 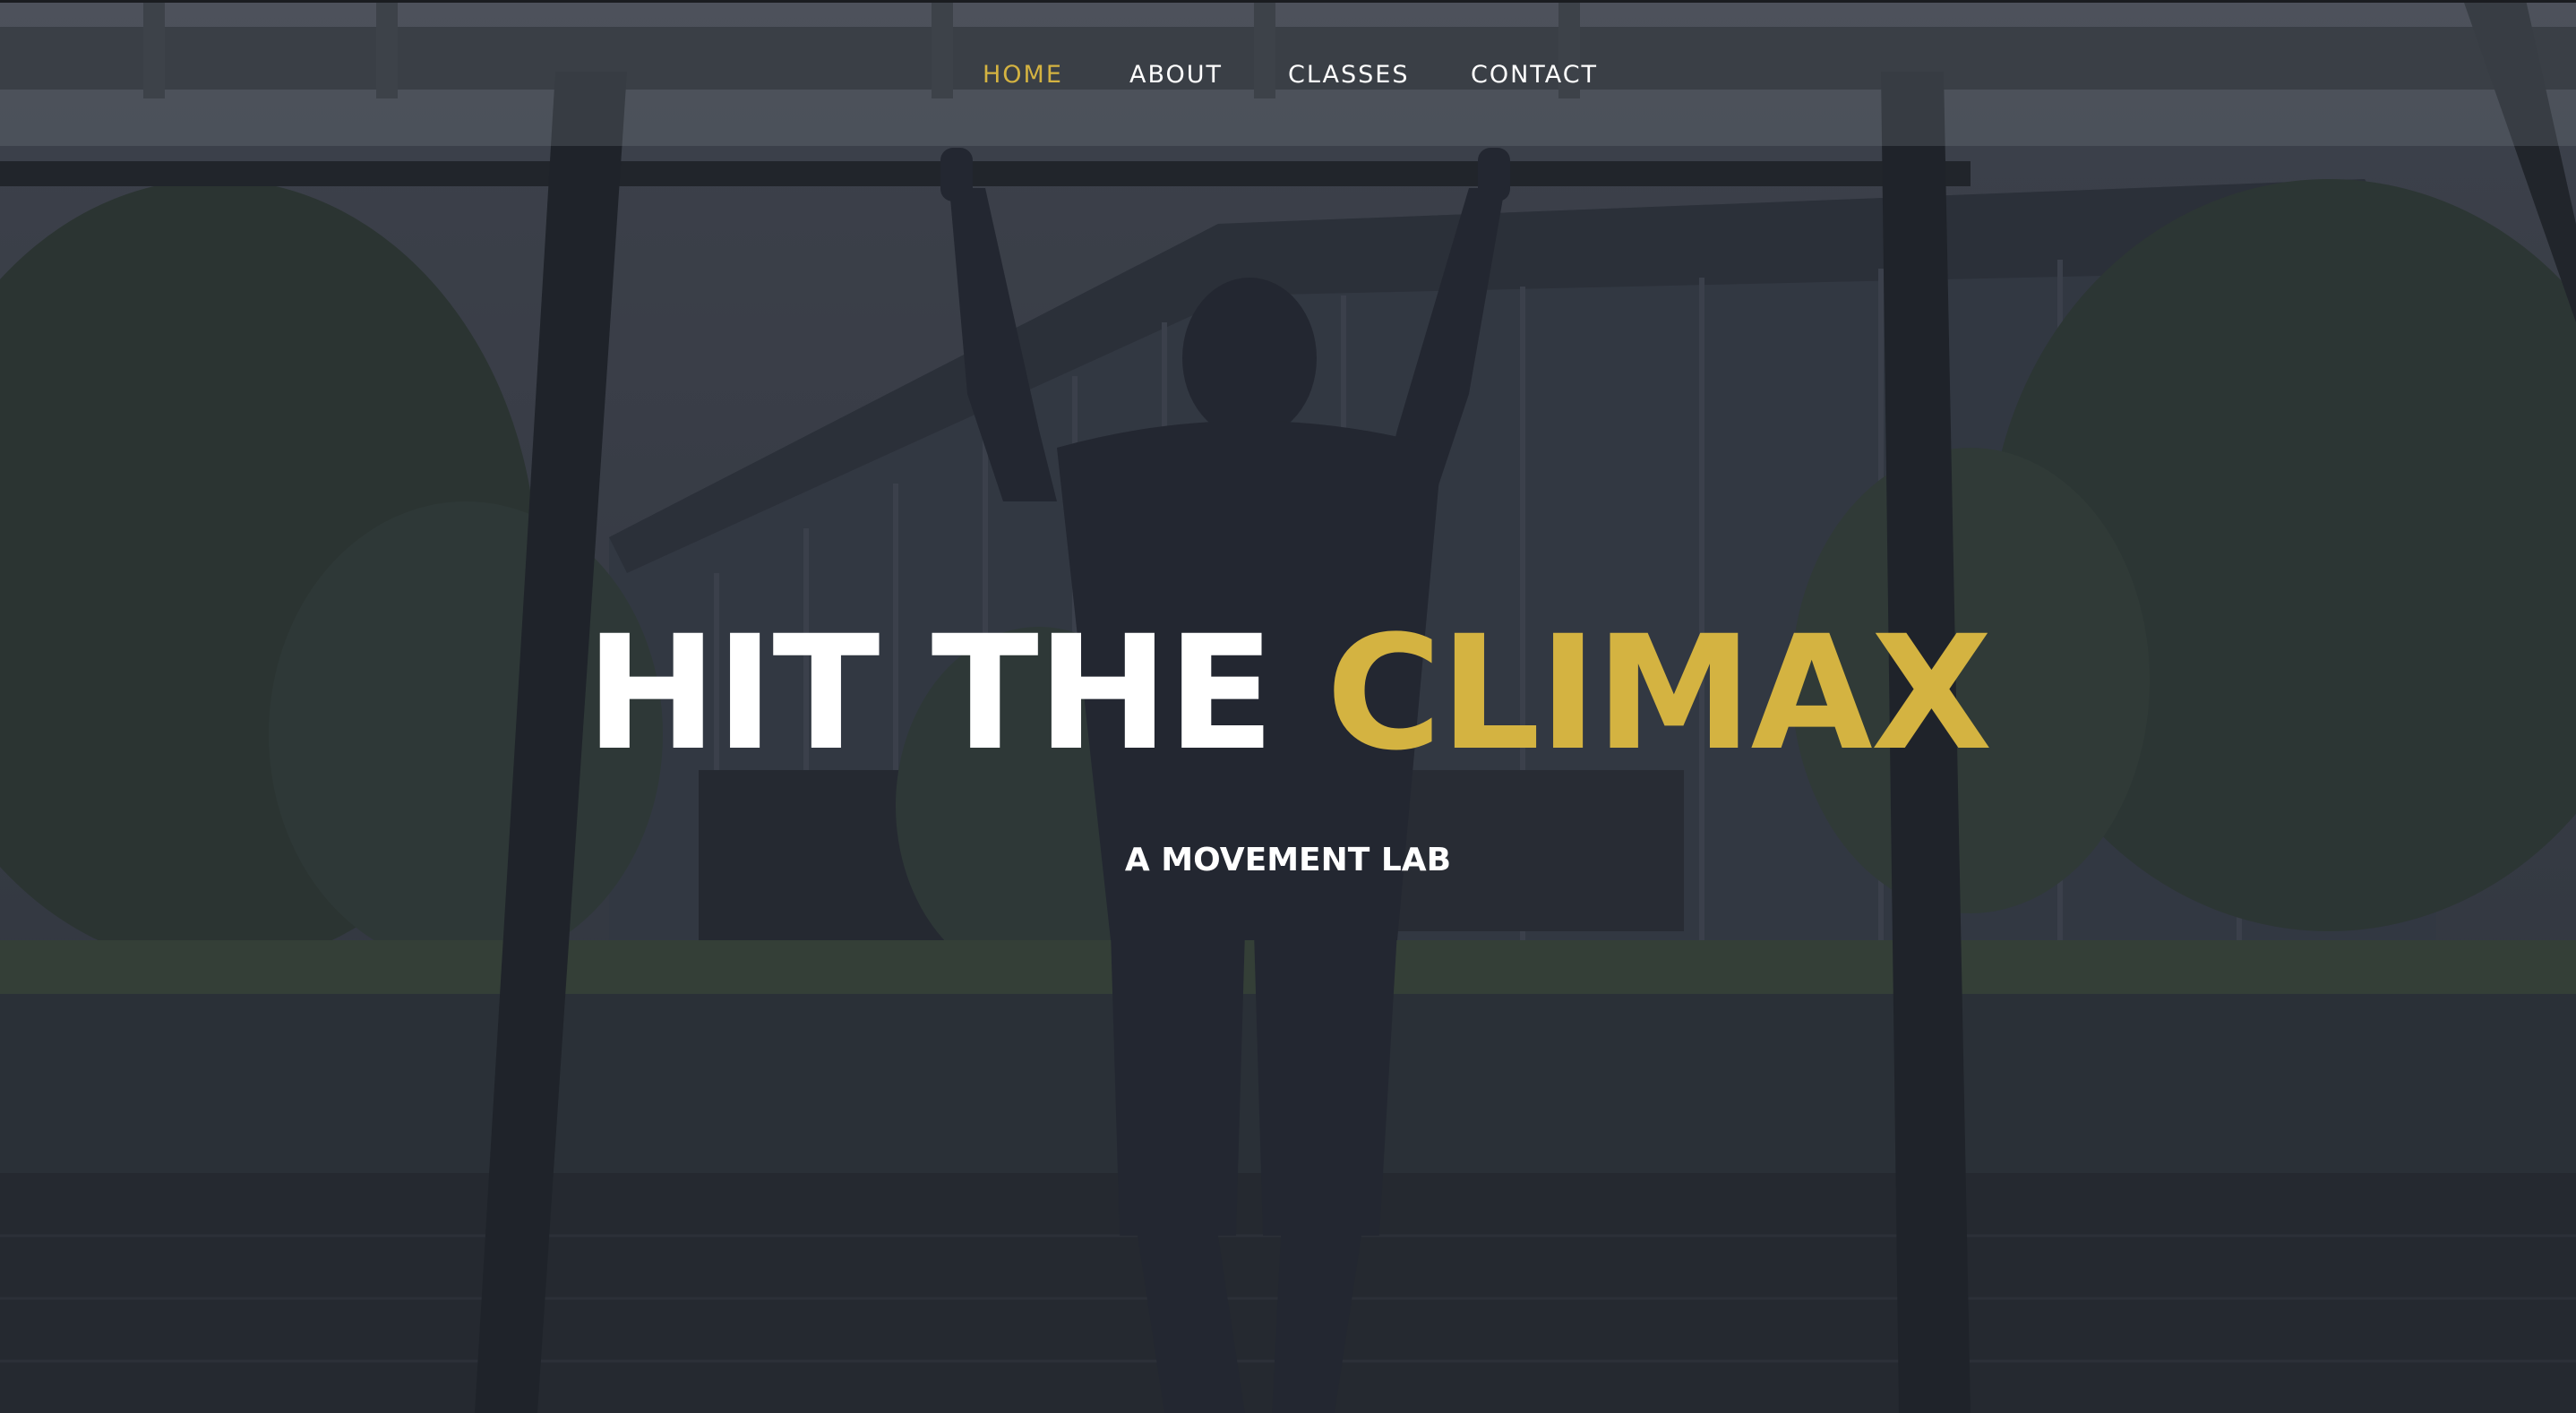 I want to click on hero-title-part1: HIT THE, so click(x=930, y=693).